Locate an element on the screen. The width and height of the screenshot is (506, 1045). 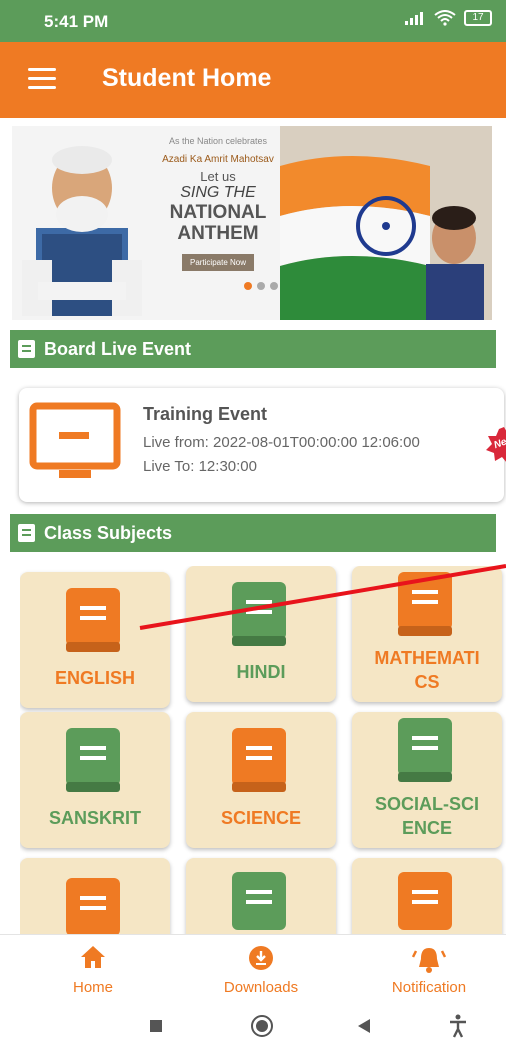
banner-line5: NATIONAL ANTHEM is located at coordinates (218, 223).